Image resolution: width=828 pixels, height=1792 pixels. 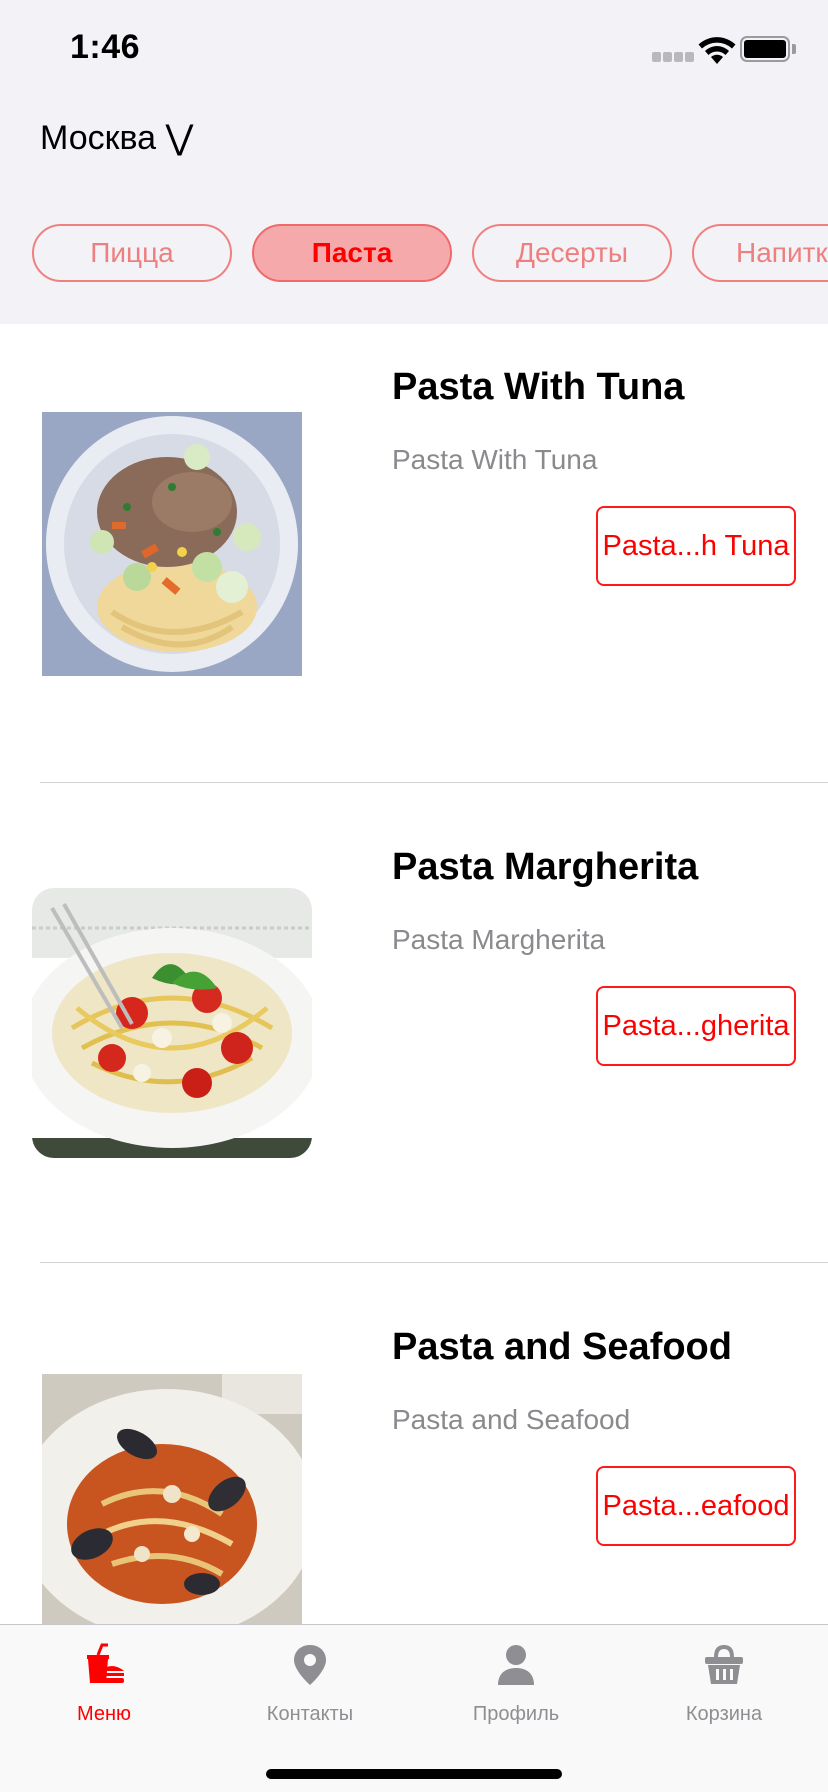 I want to click on category-tabs: Пицца Паста Десерты Напитки, so click(x=414, y=253).